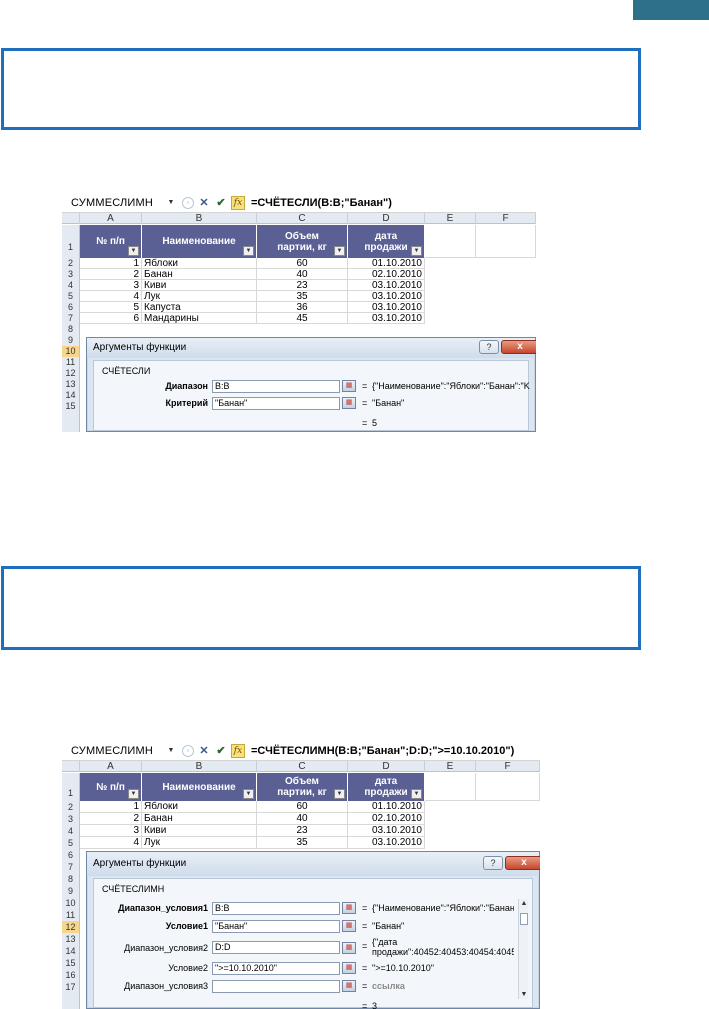  I want to click on column-header-c: C, so click(302, 766).